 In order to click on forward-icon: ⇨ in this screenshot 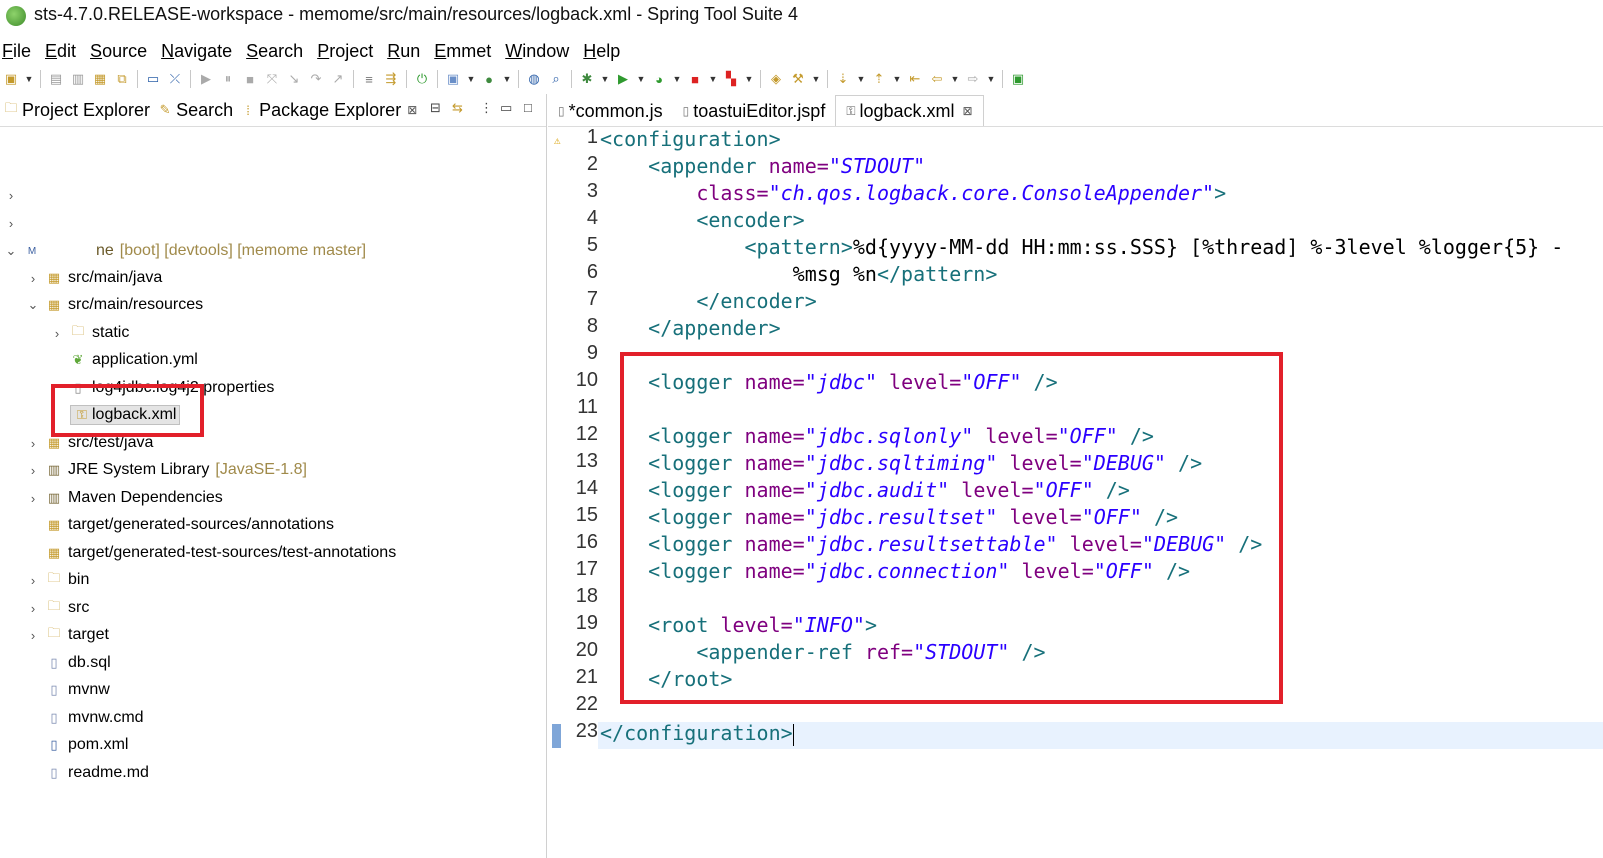, I will do `click(973, 79)`.